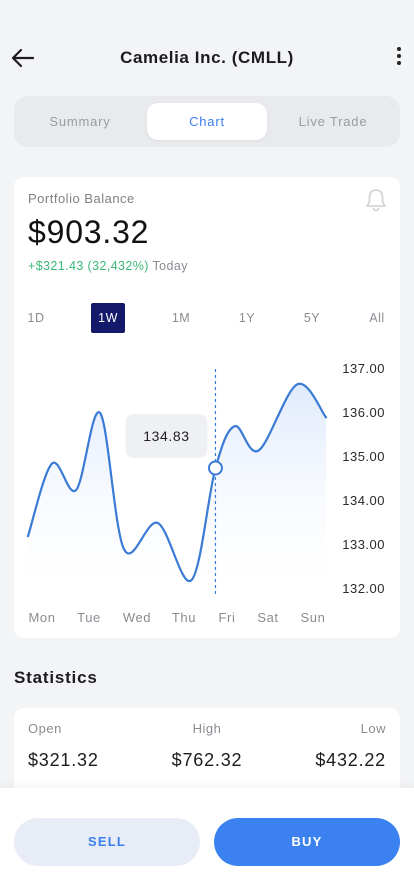 This screenshot has width=414, height=896. Describe the element at coordinates (108, 318) in the screenshot. I see `period-1w: 1W` at that location.